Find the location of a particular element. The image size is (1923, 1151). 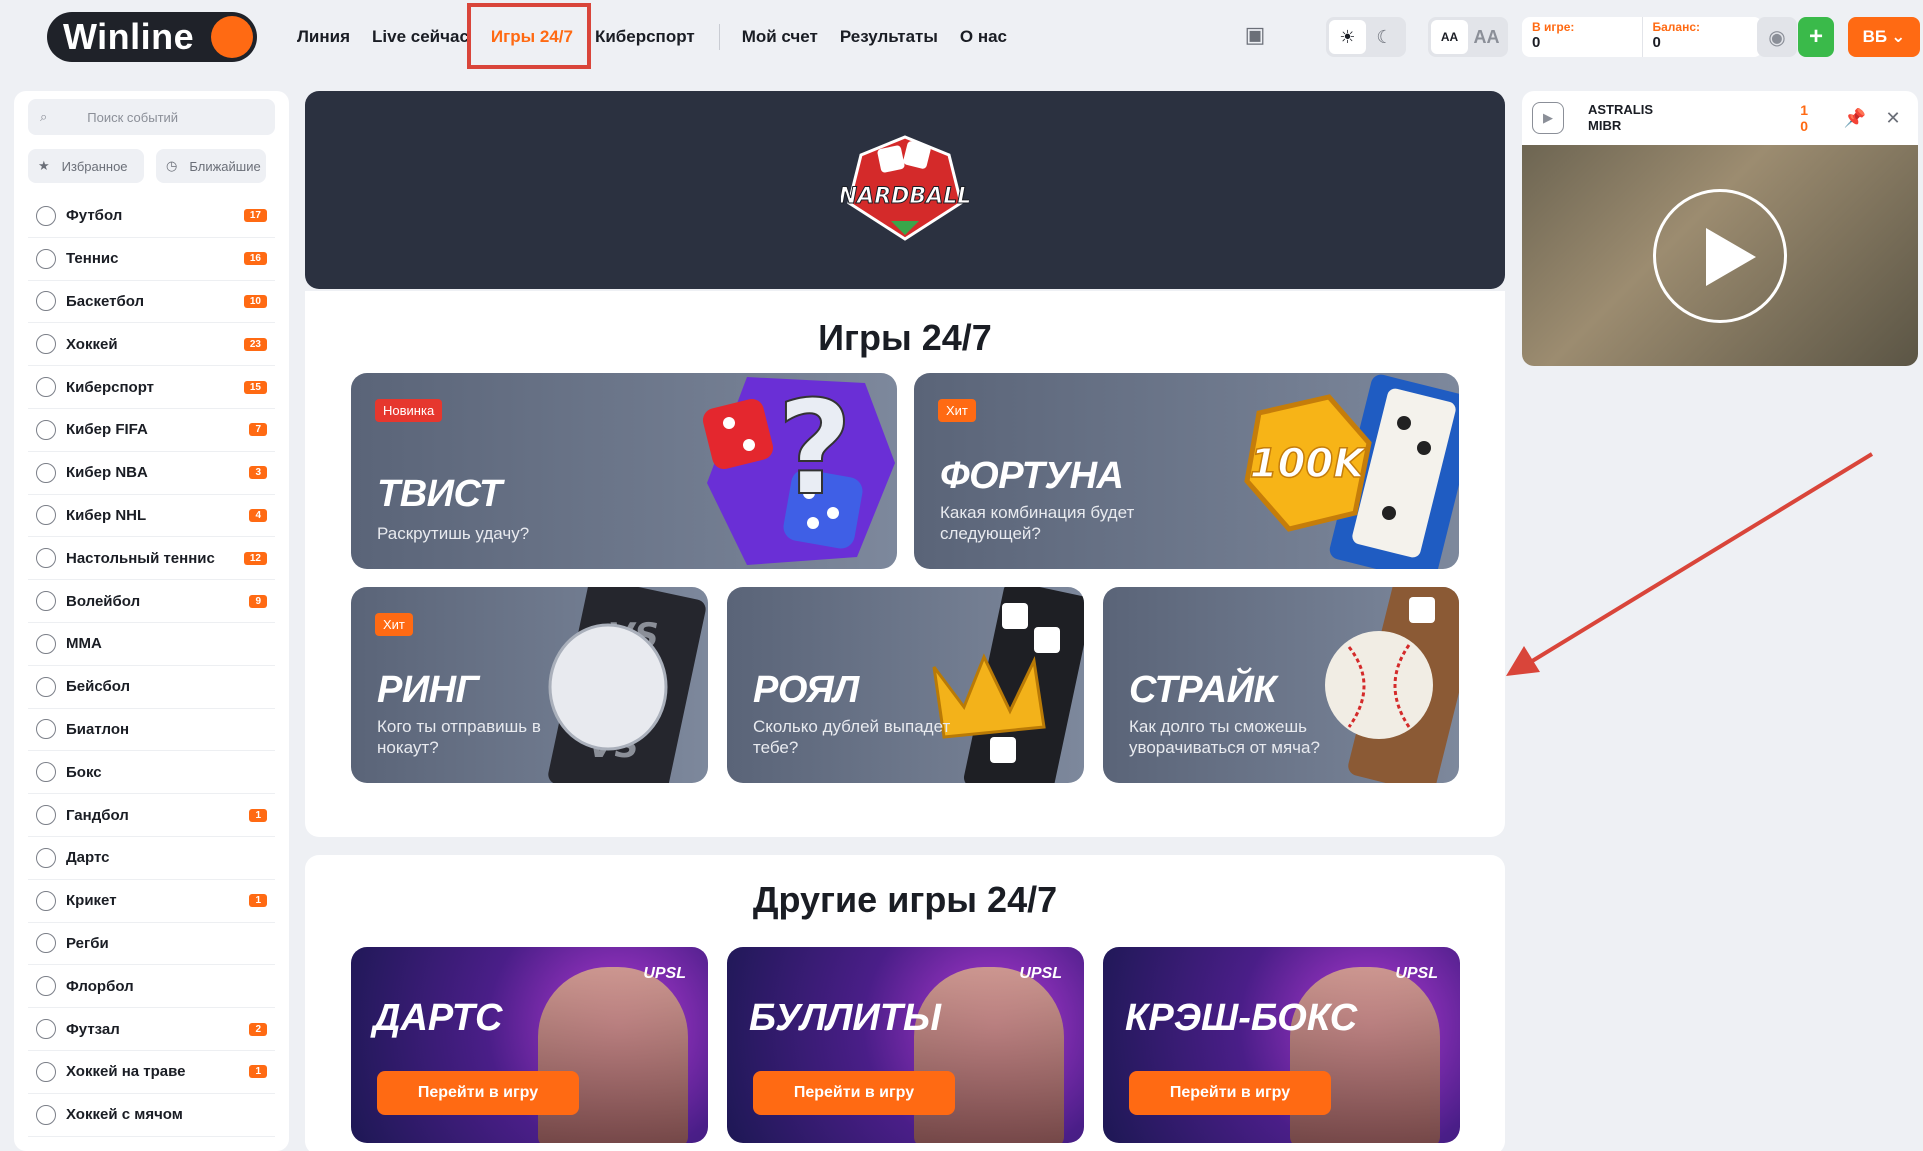

sidebar-item-biathlon: Биатлон is located at coordinates (151, 730).